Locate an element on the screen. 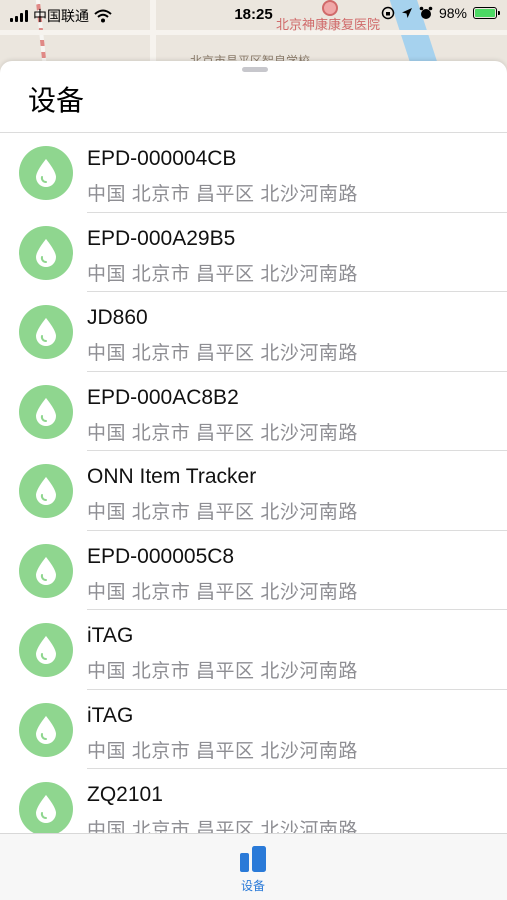  device-name: EPD-000A29B5 is located at coordinates (161, 238).